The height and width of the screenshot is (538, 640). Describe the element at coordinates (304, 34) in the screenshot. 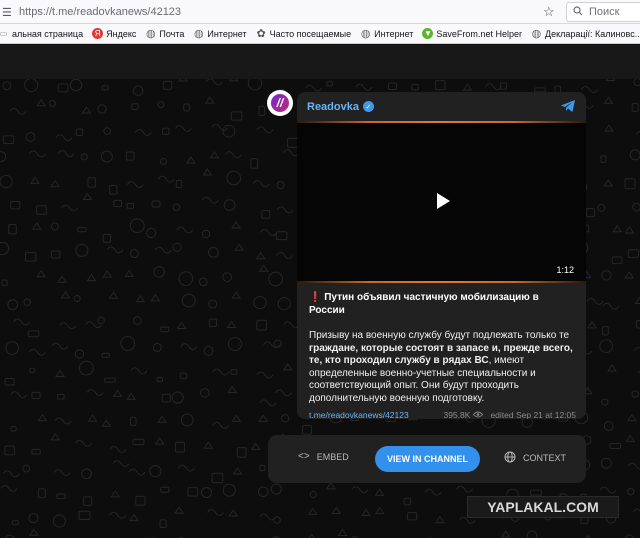

I see `bookmark-item: ✿ Часто посещаемые` at that location.